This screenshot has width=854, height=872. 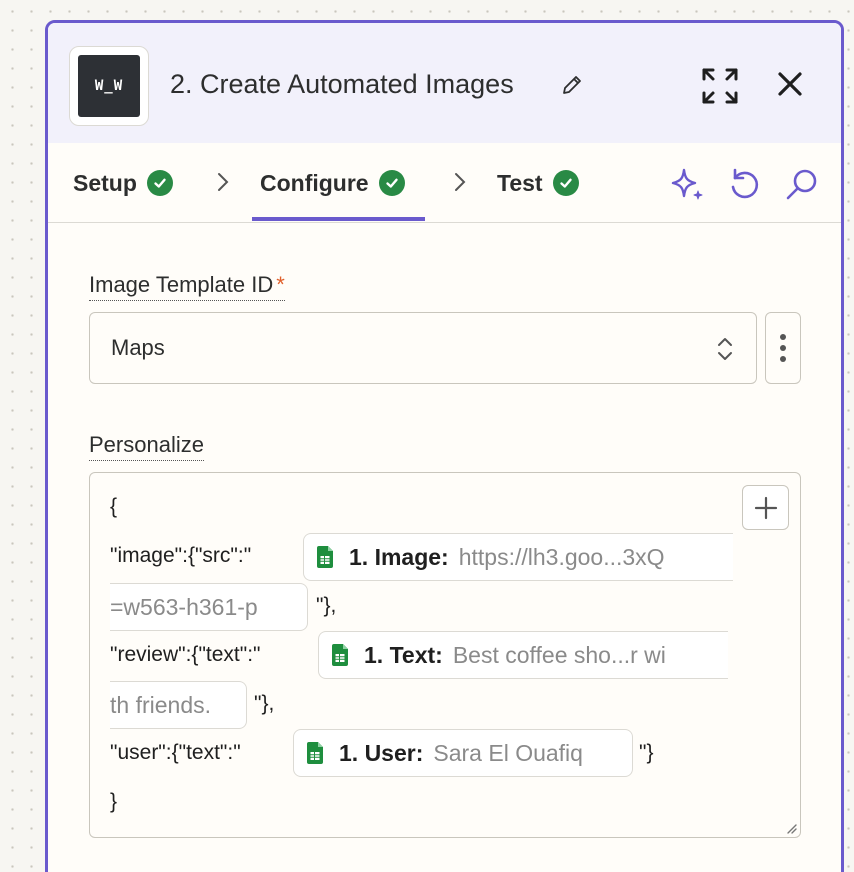 What do you see at coordinates (783, 348) in the screenshot?
I see `field-options-button` at bounding box center [783, 348].